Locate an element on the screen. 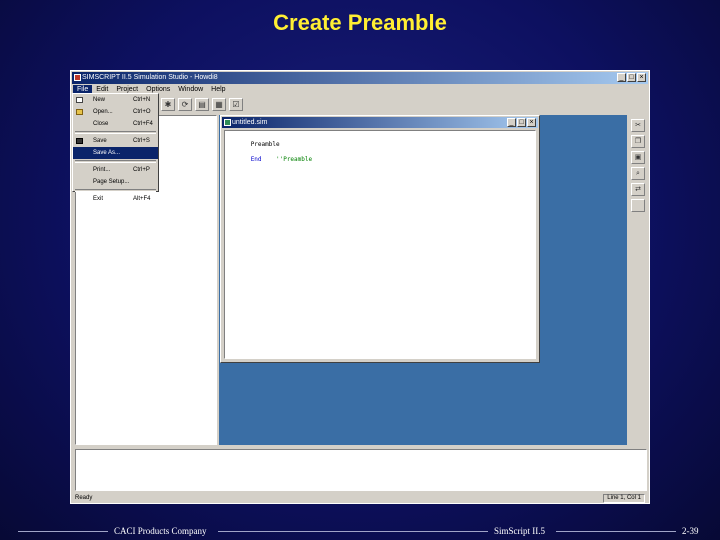 This screenshot has height=540, width=720. footer-company: CACI Products Company is located at coordinates (160, 531).